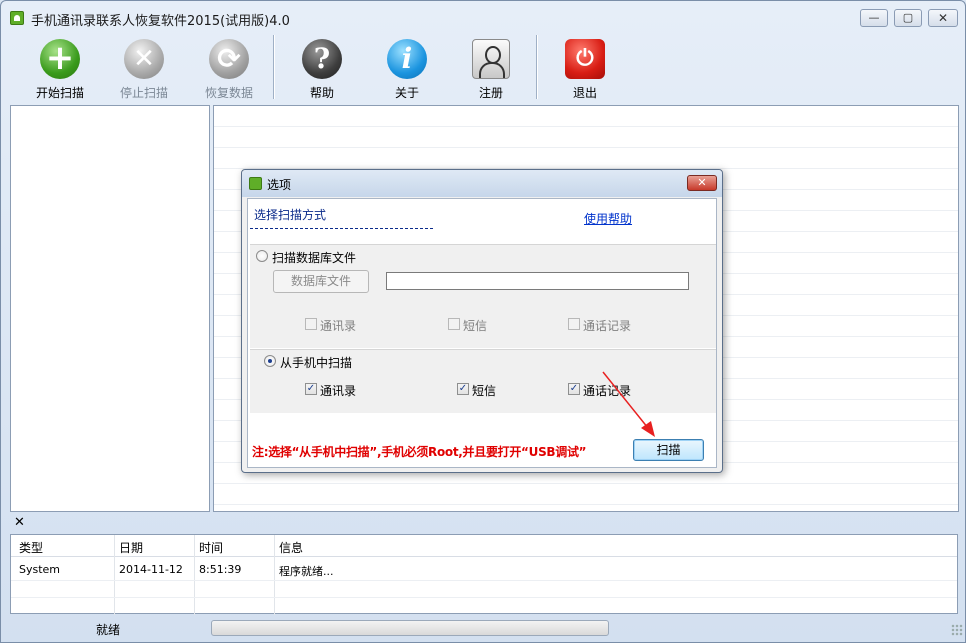 This screenshot has height=643, width=966. I want to click on start-scan-button: + 开始扫描, so click(60, 68).